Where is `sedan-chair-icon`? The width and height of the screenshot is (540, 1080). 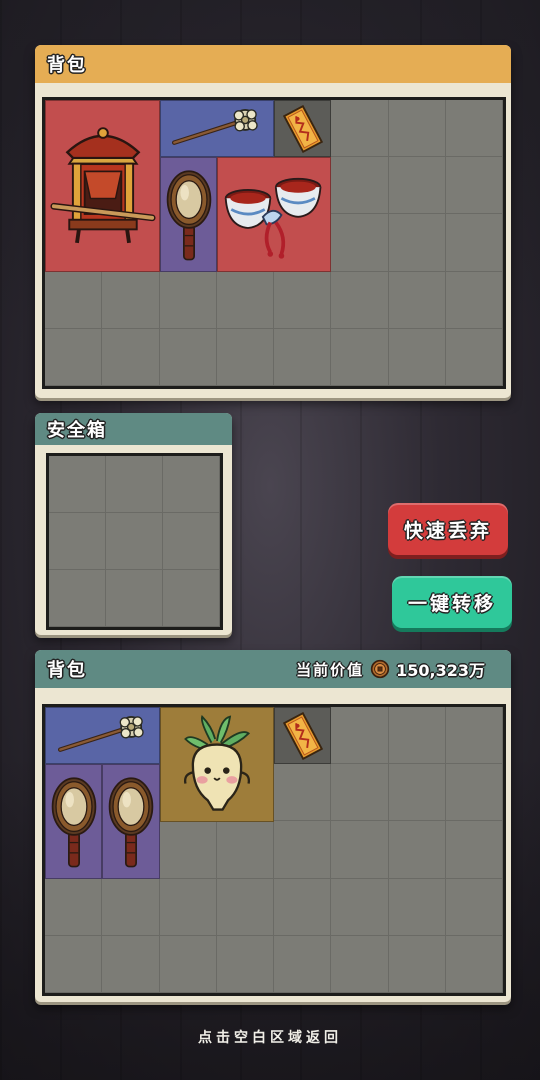
sedan-chair-icon is located at coordinates (103, 186).